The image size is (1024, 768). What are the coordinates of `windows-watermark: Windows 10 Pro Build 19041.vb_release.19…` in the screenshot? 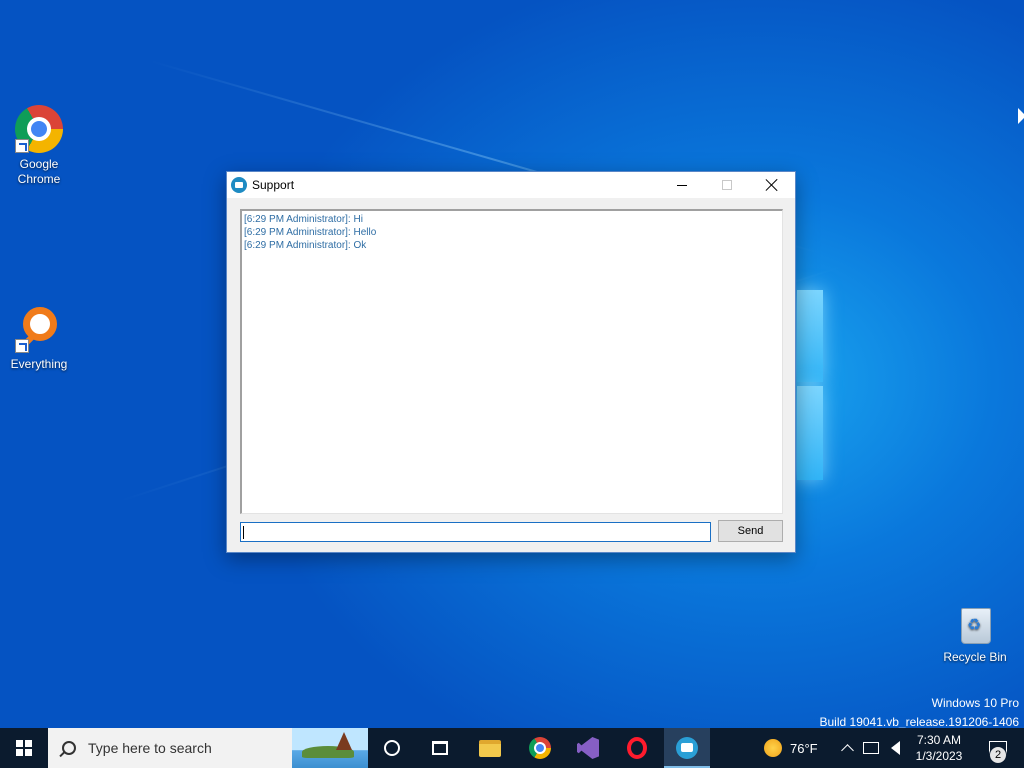 It's located at (920, 711).